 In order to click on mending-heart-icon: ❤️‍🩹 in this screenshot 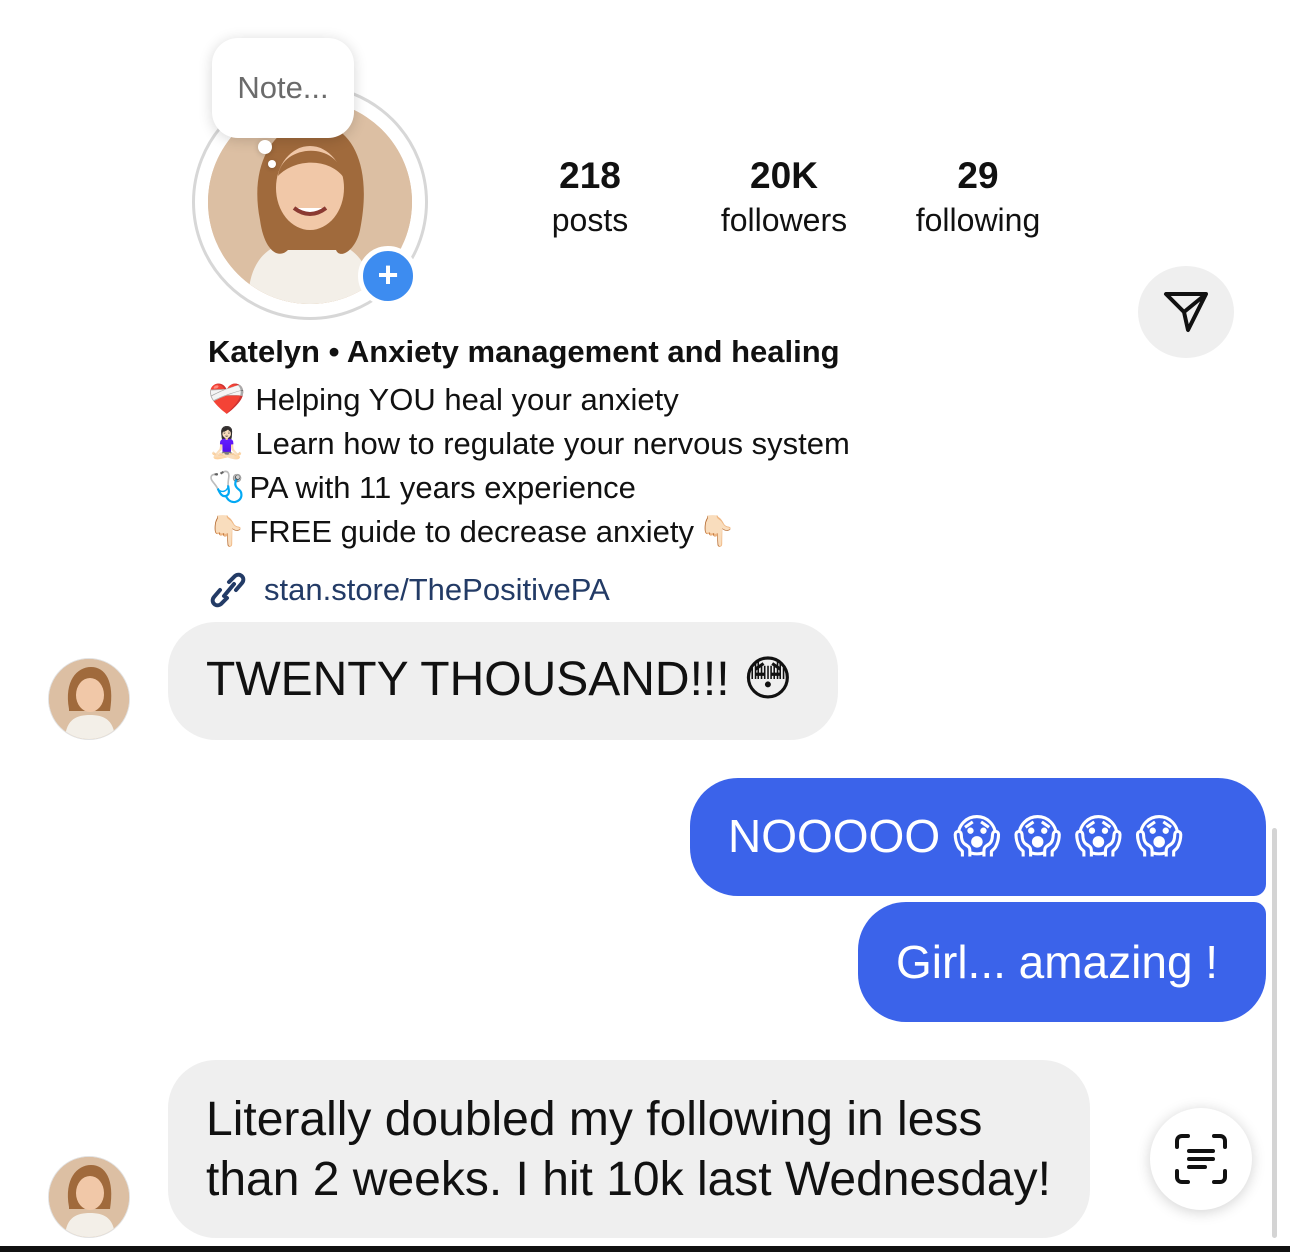, I will do `click(227, 399)`.